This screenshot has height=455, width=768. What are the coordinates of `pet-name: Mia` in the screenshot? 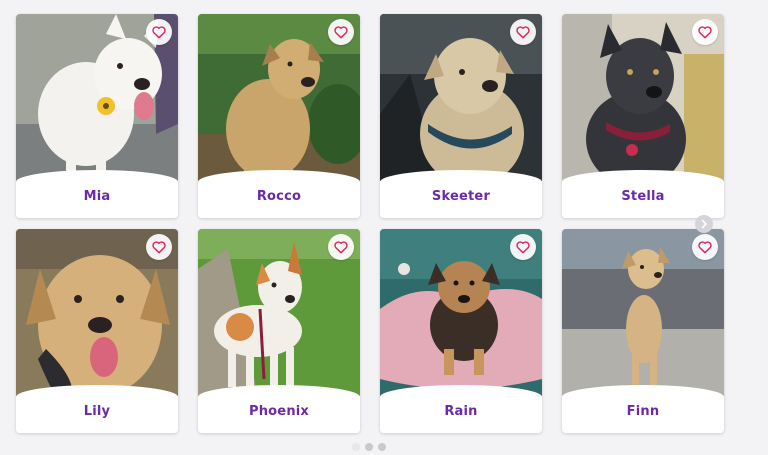 It's located at (97, 196).